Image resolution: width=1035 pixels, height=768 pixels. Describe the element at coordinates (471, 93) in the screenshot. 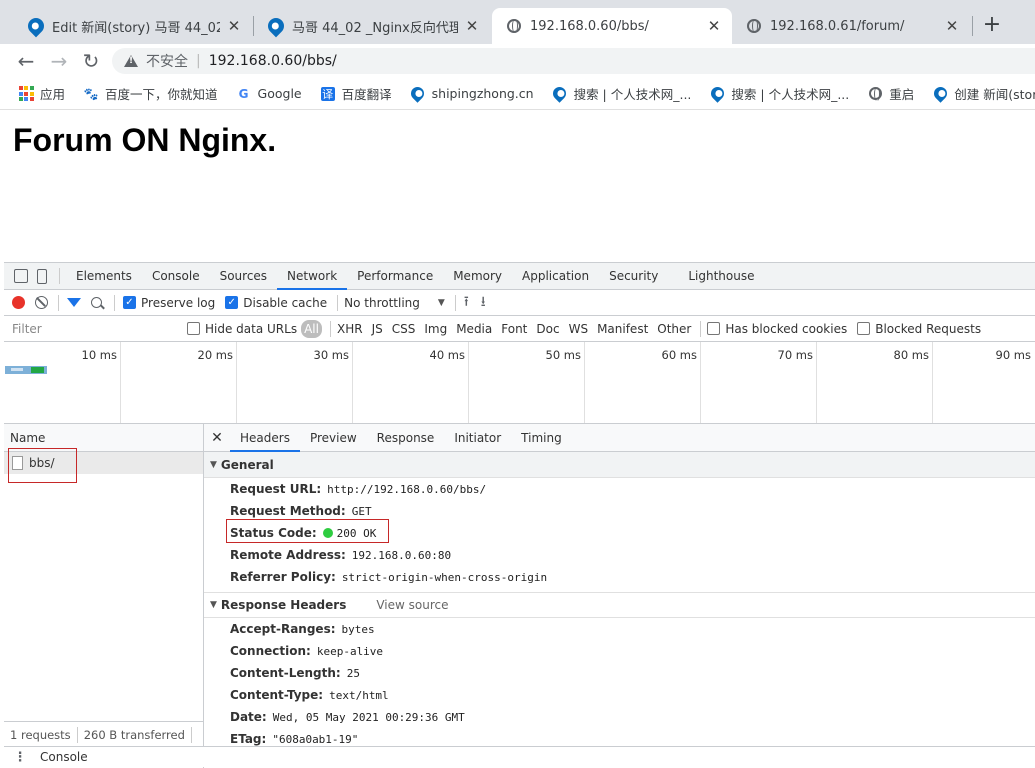

I see `bookmark-shipingzhong: shipingzhong.cn` at that location.